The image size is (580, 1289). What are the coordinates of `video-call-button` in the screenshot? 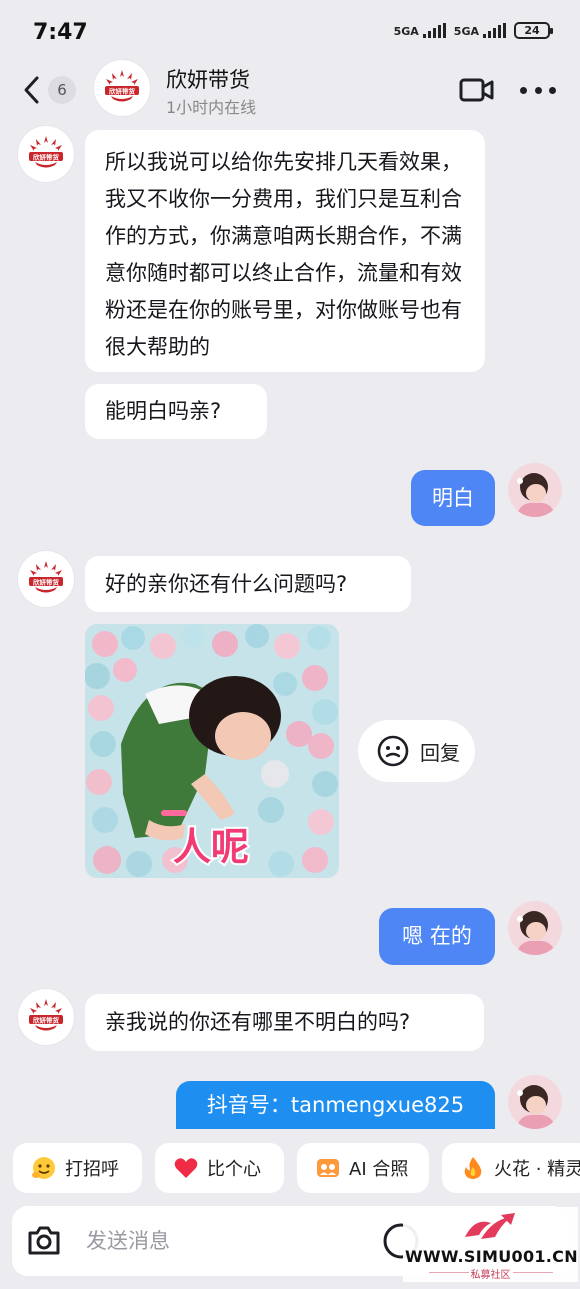 It's located at (477, 90).